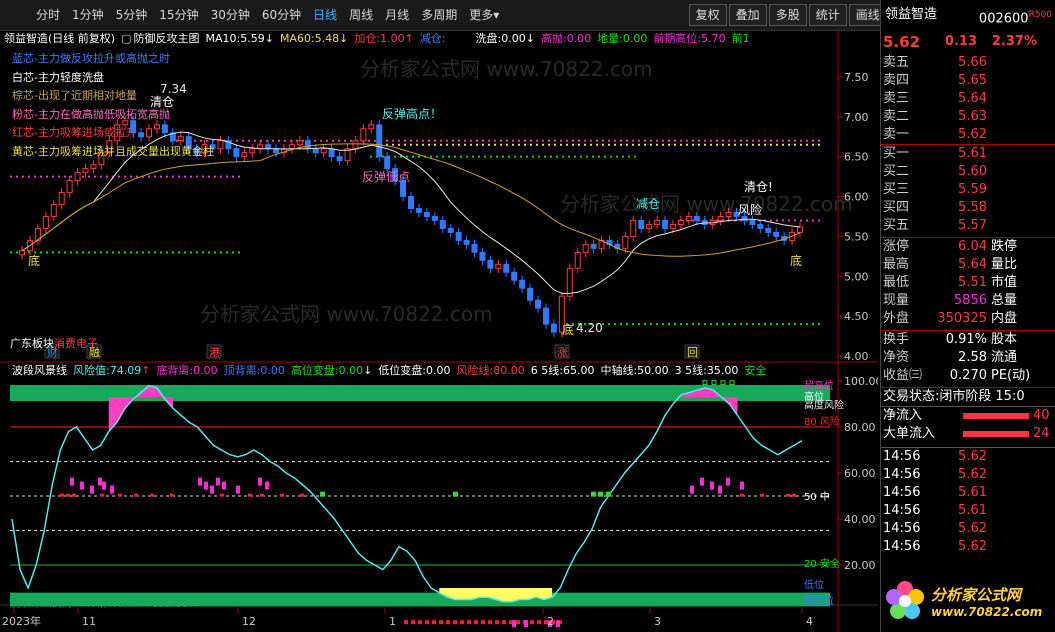  What do you see at coordinates (968, 172) in the screenshot?
I see `bid-row: 买二 5.60` at bounding box center [968, 172].